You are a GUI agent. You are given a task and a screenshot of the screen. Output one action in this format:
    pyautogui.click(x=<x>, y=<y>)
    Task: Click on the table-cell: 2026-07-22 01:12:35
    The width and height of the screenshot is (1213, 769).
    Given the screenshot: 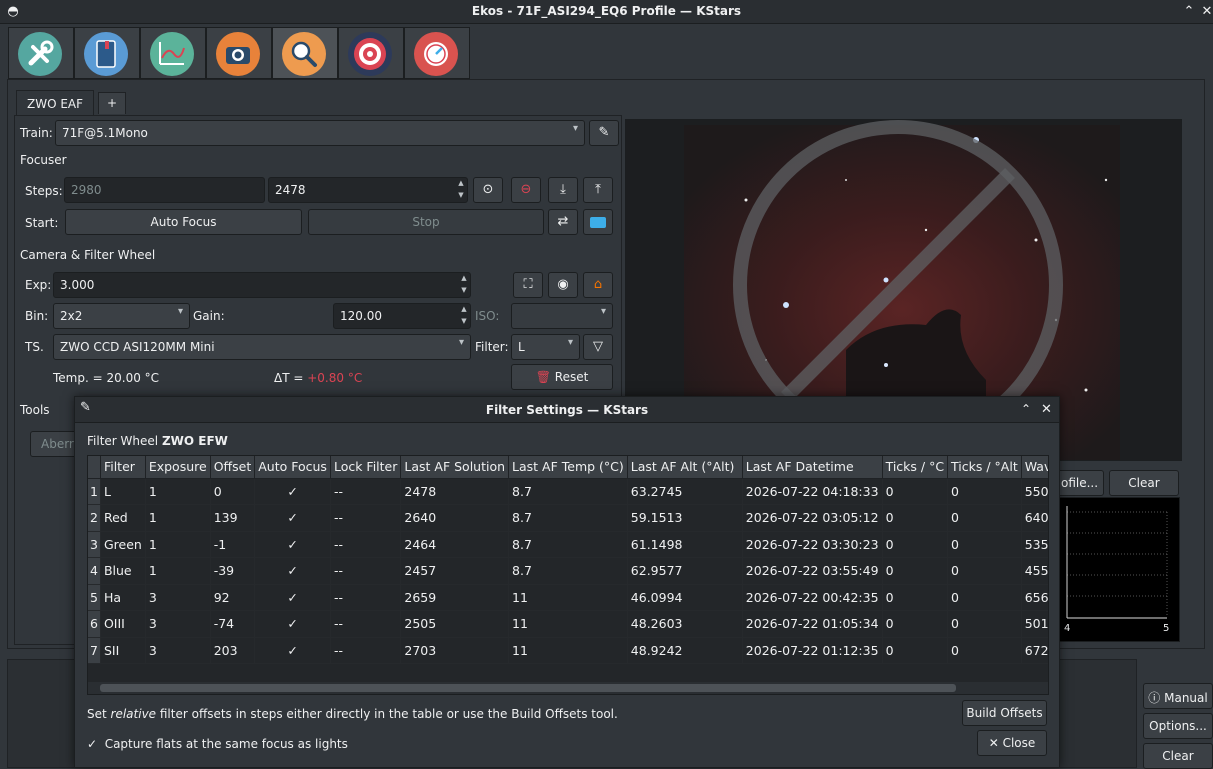 What is the action you would take?
    pyautogui.click(x=812, y=650)
    